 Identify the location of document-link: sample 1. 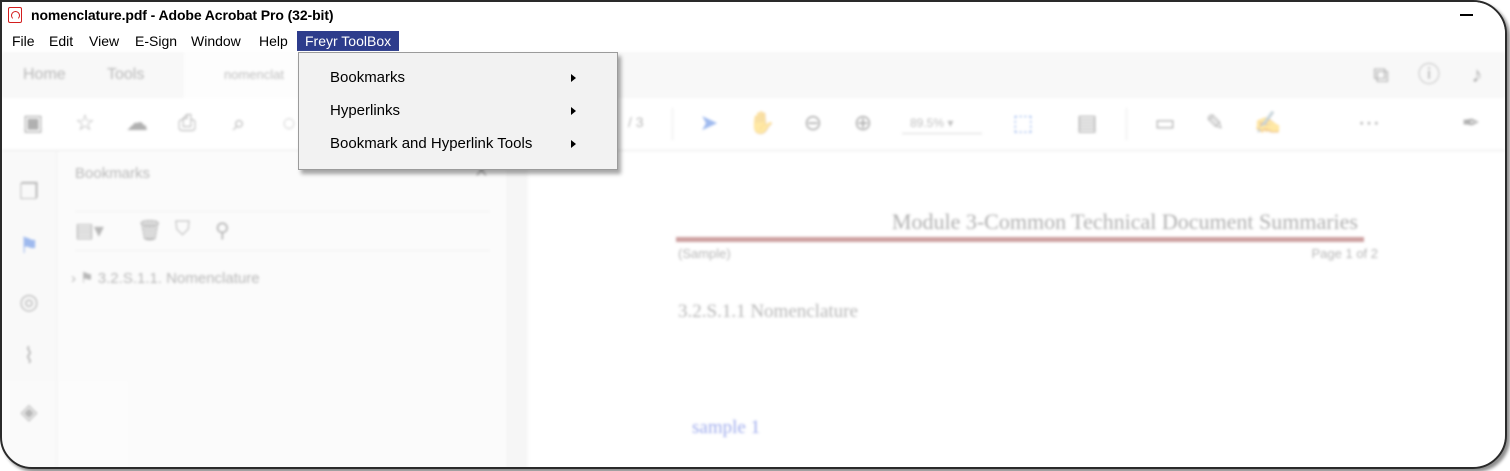
(726, 428).